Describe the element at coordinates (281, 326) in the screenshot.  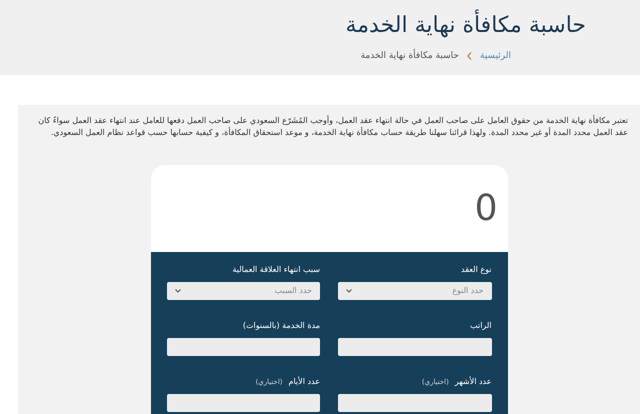
I see `field-label: مدة الخدمة (بالسنوات)` at that location.